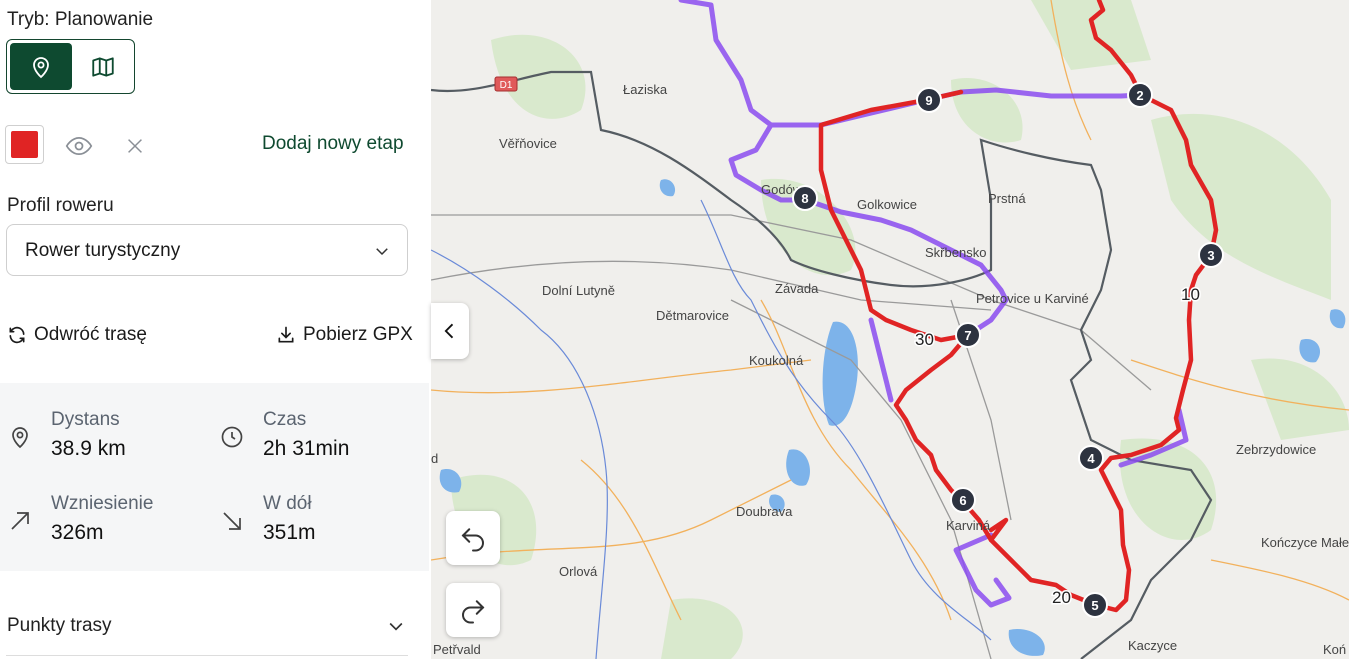 The width and height of the screenshot is (1349, 659). I want to click on svg-text: 4, so click(1091, 458).